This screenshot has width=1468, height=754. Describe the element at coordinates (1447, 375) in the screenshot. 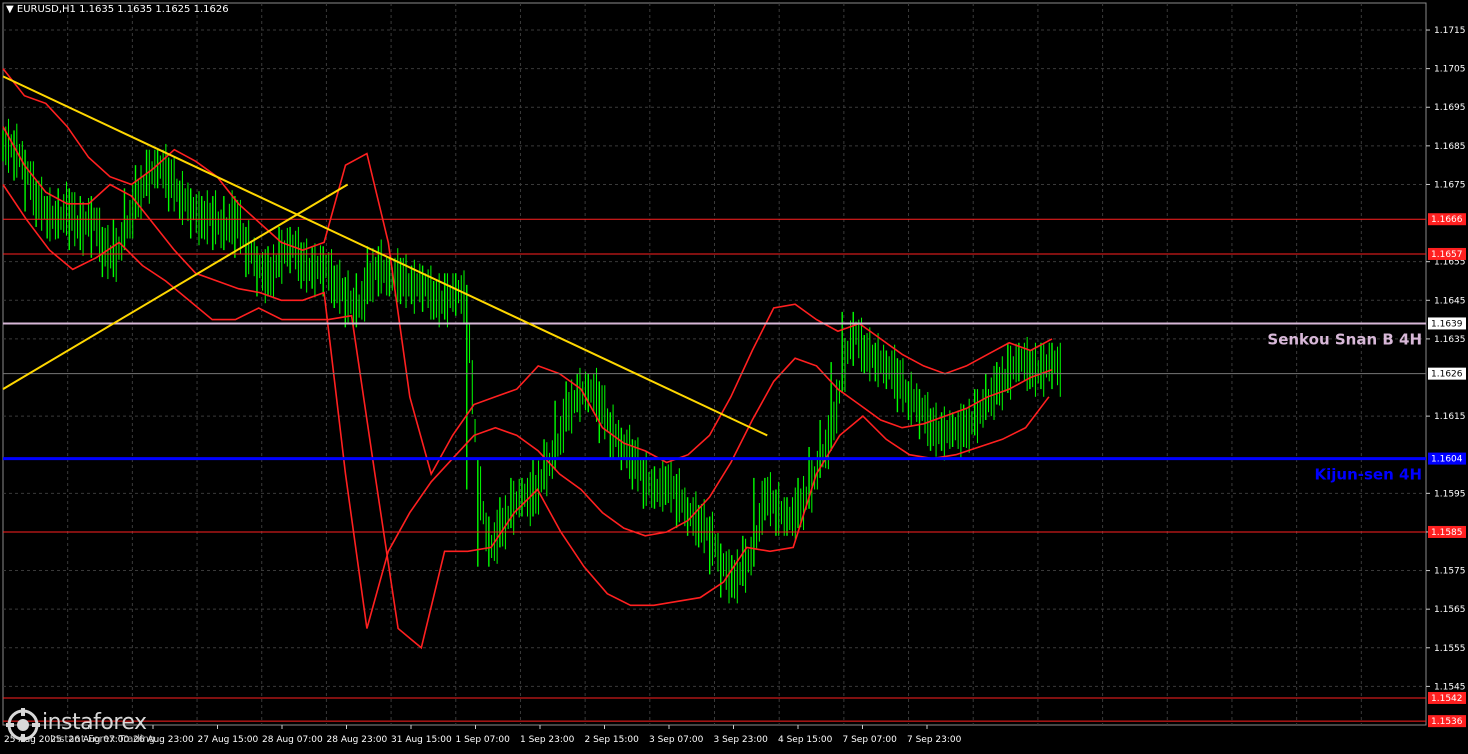

I see `current-price-label: 1.1626` at that location.